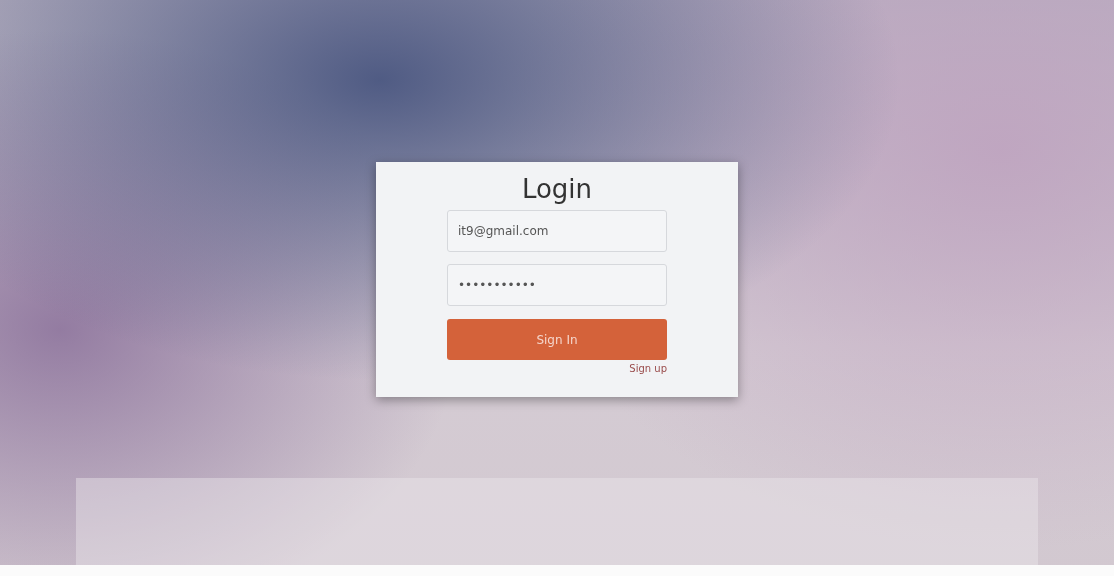 Image resolution: width=1114 pixels, height=576 pixels. I want to click on login-title: Login, so click(557, 189).